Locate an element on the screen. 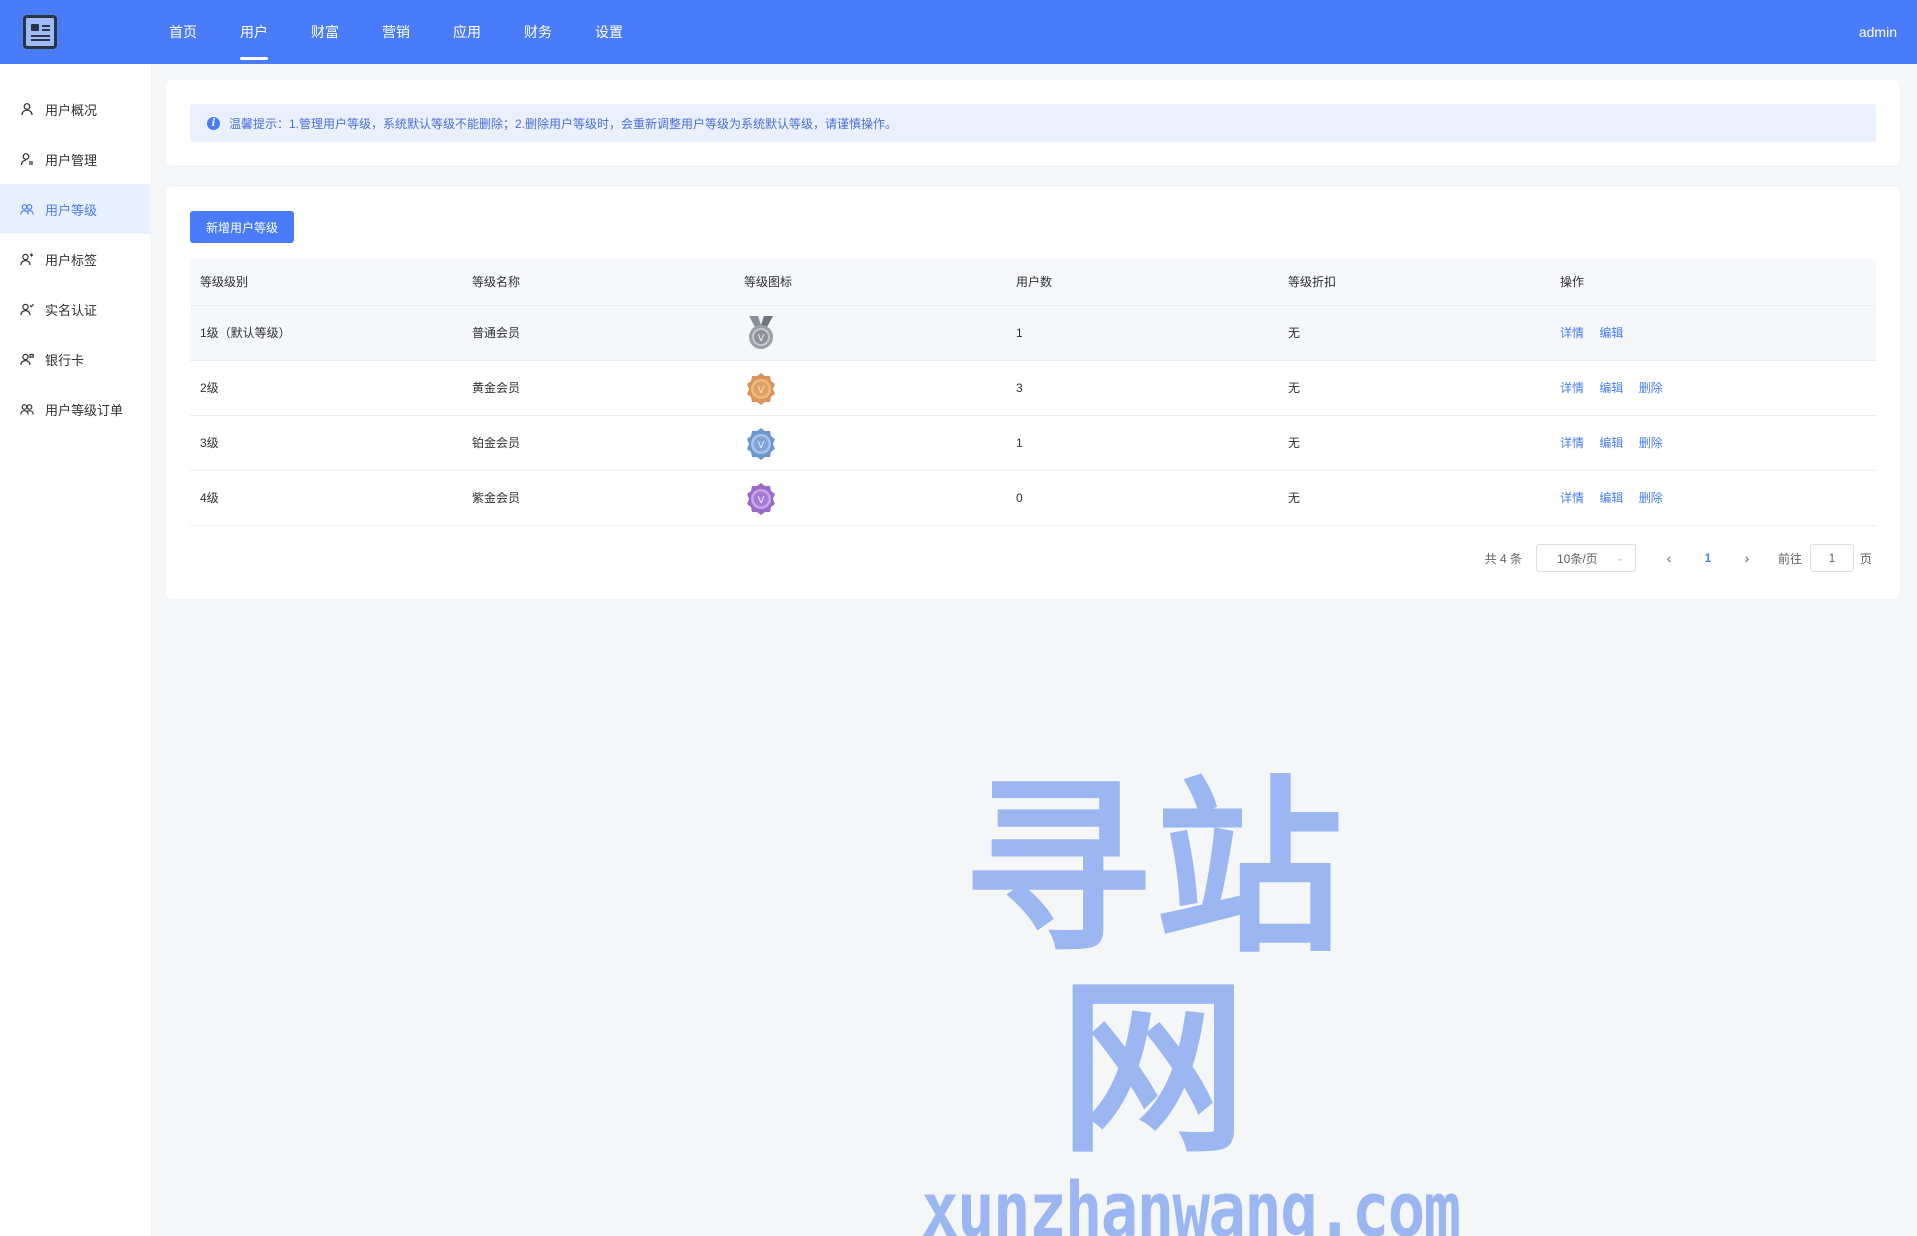  column-header: 等级级别 is located at coordinates (326, 282).